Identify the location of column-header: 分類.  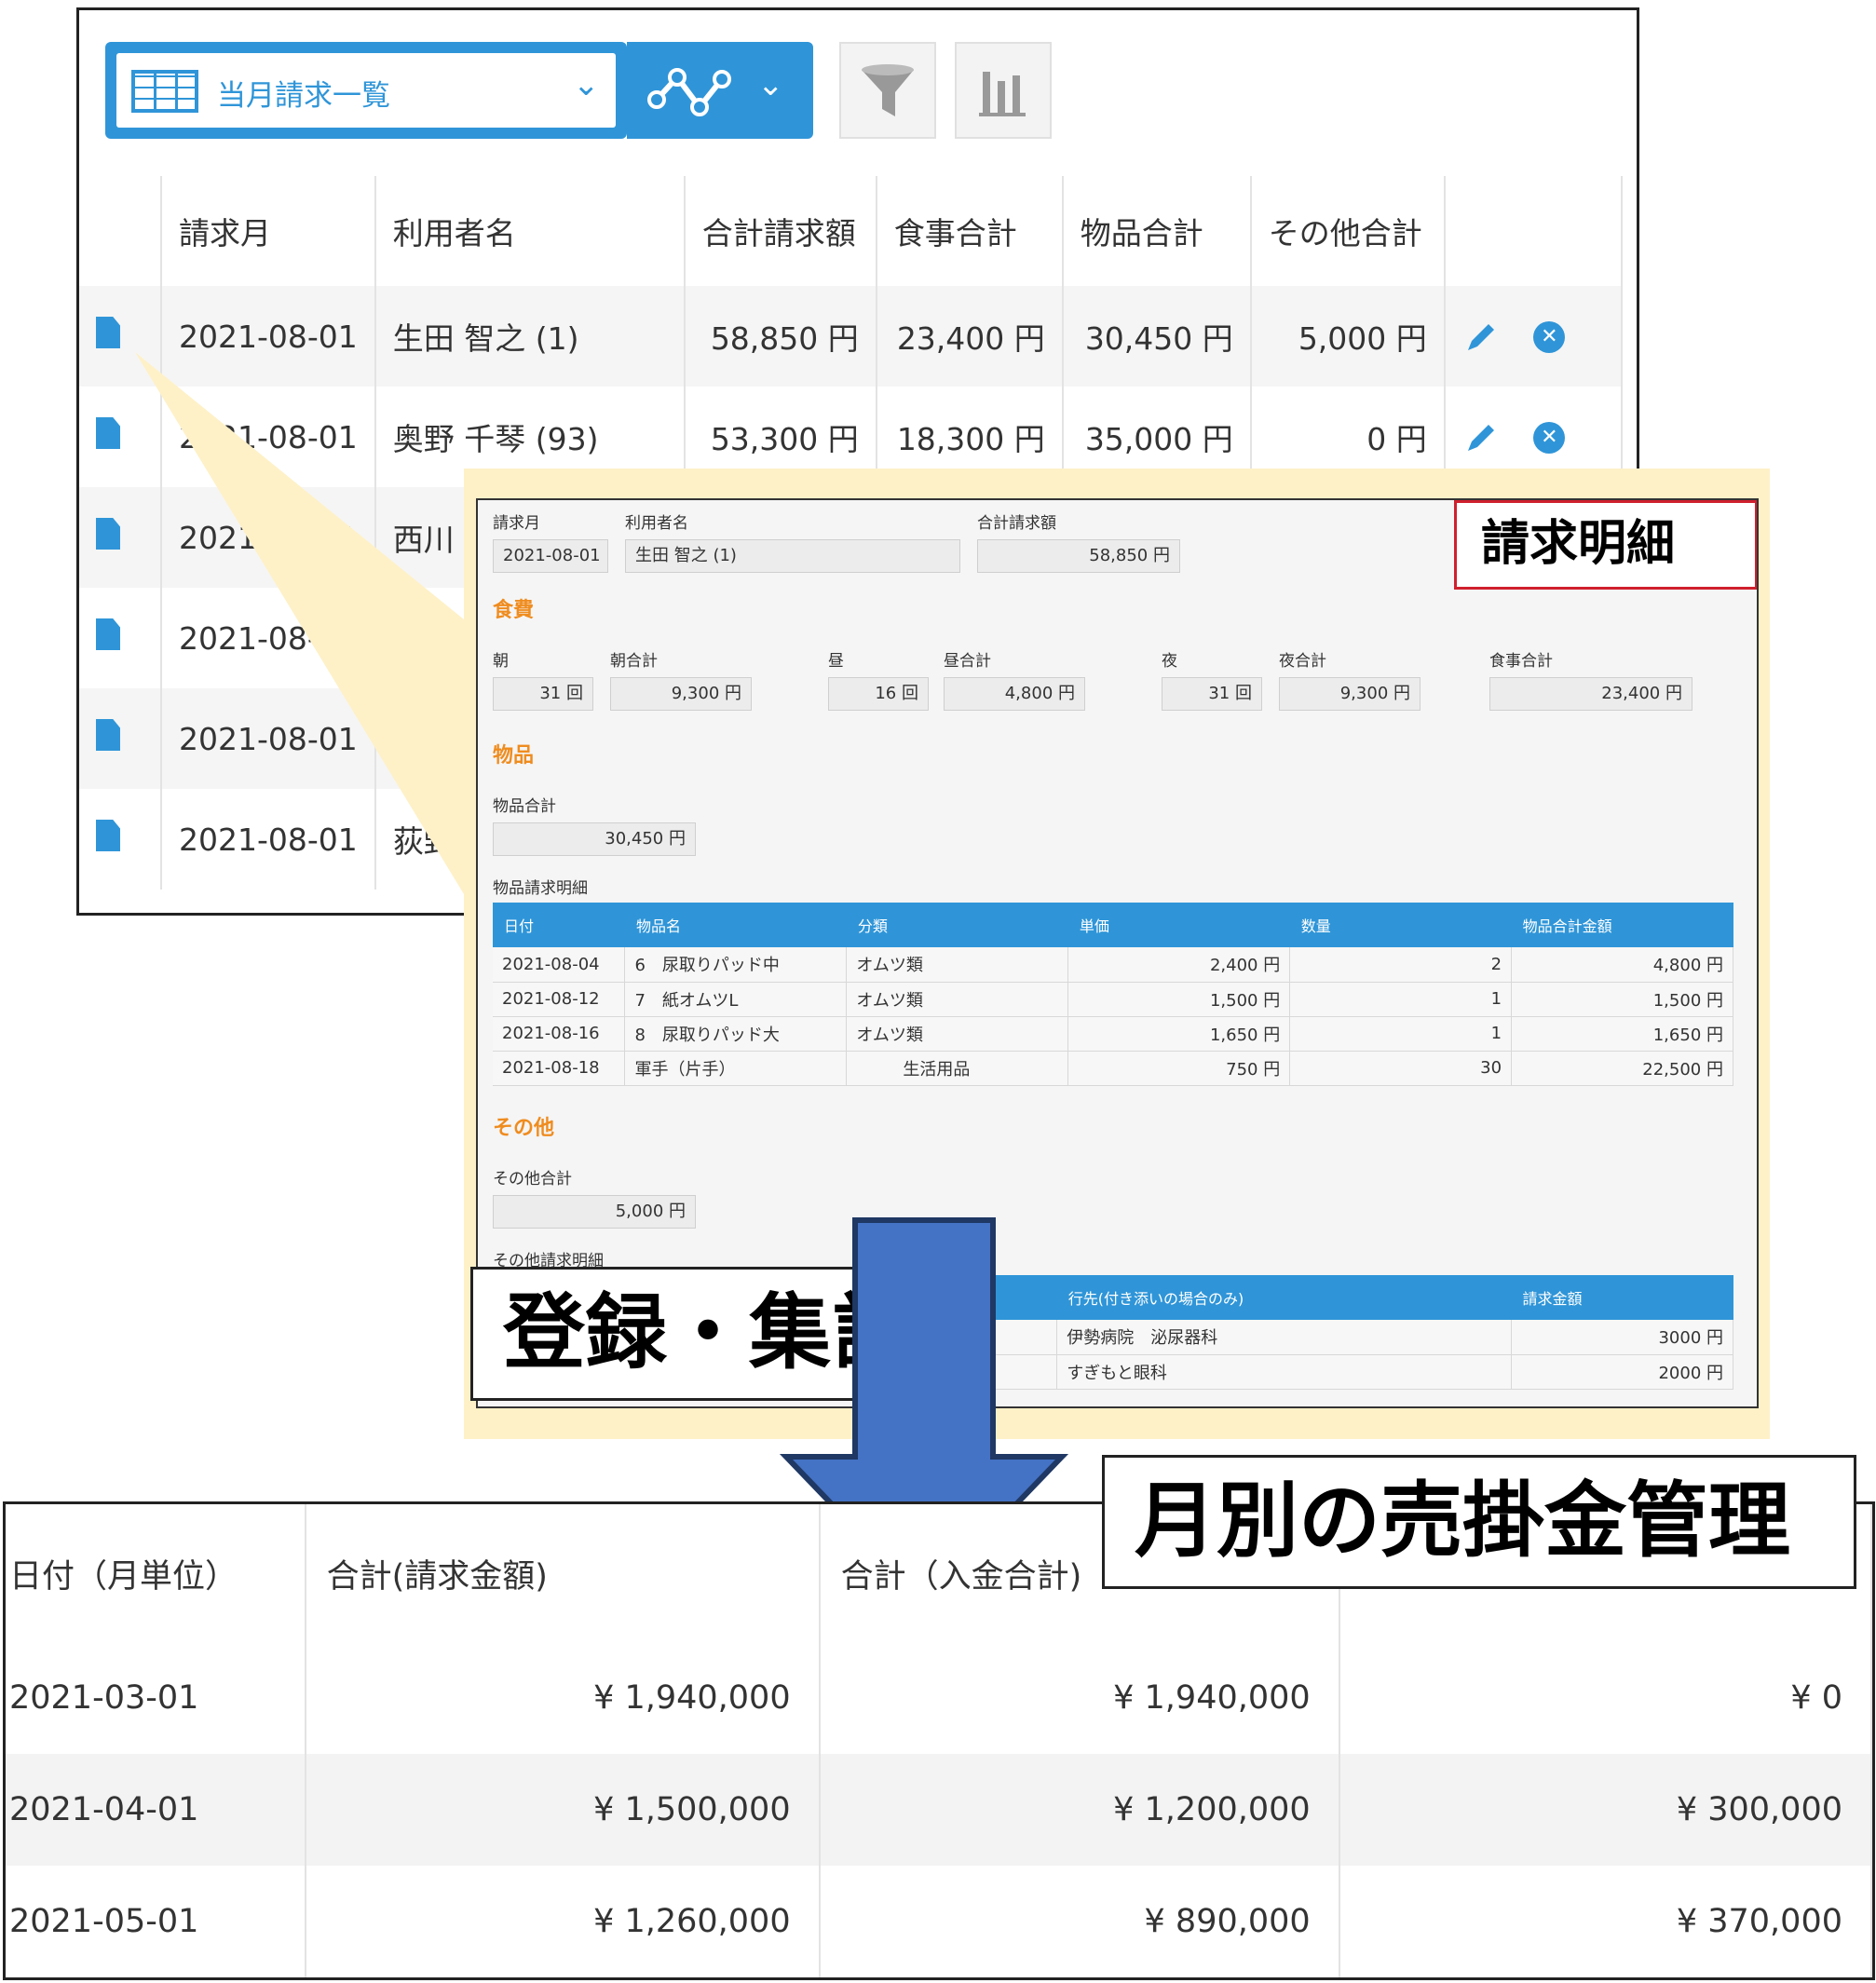
(957, 925).